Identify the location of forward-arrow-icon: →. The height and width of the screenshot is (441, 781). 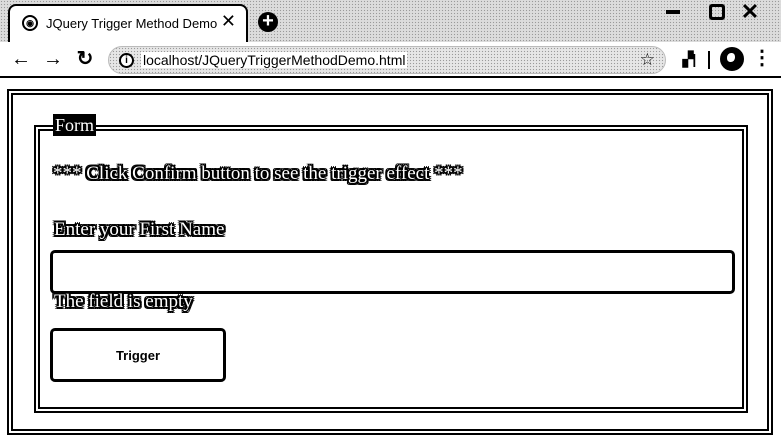
(53, 59).